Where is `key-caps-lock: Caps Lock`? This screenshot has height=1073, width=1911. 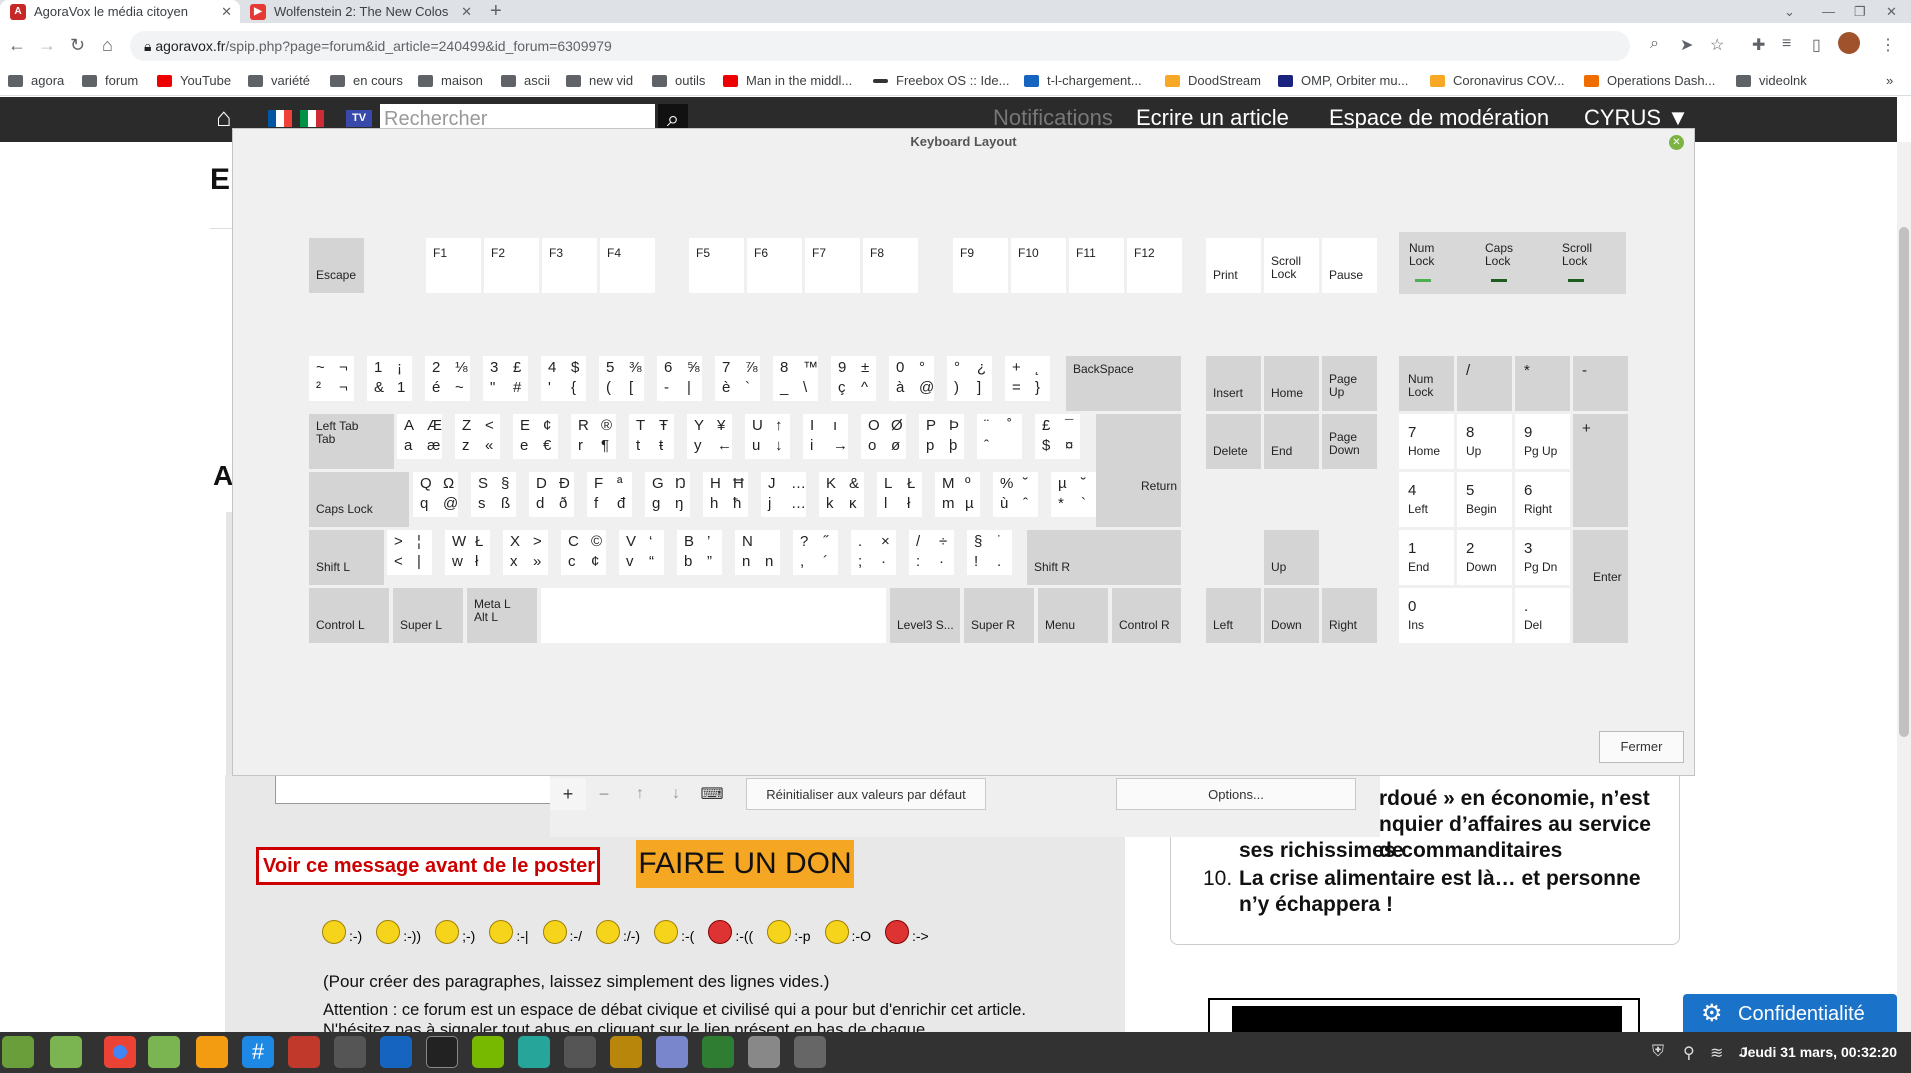 key-caps-lock: Caps Lock is located at coordinates (359, 499).